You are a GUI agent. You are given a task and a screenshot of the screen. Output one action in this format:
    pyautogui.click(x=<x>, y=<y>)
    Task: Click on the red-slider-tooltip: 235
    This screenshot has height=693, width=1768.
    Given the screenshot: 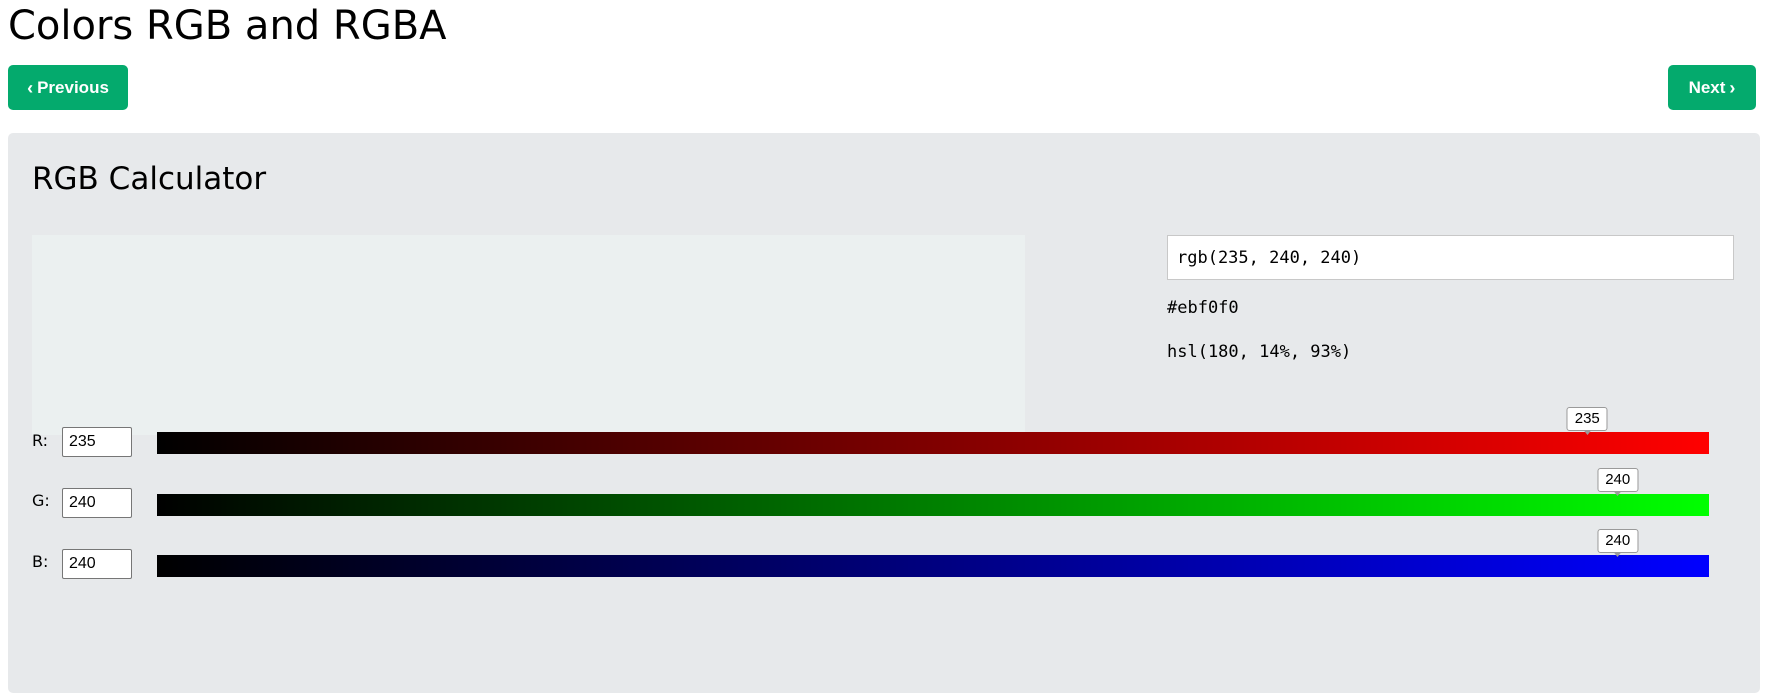 What is the action you would take?
    pyautogui.click(x=1587, y=421)
    